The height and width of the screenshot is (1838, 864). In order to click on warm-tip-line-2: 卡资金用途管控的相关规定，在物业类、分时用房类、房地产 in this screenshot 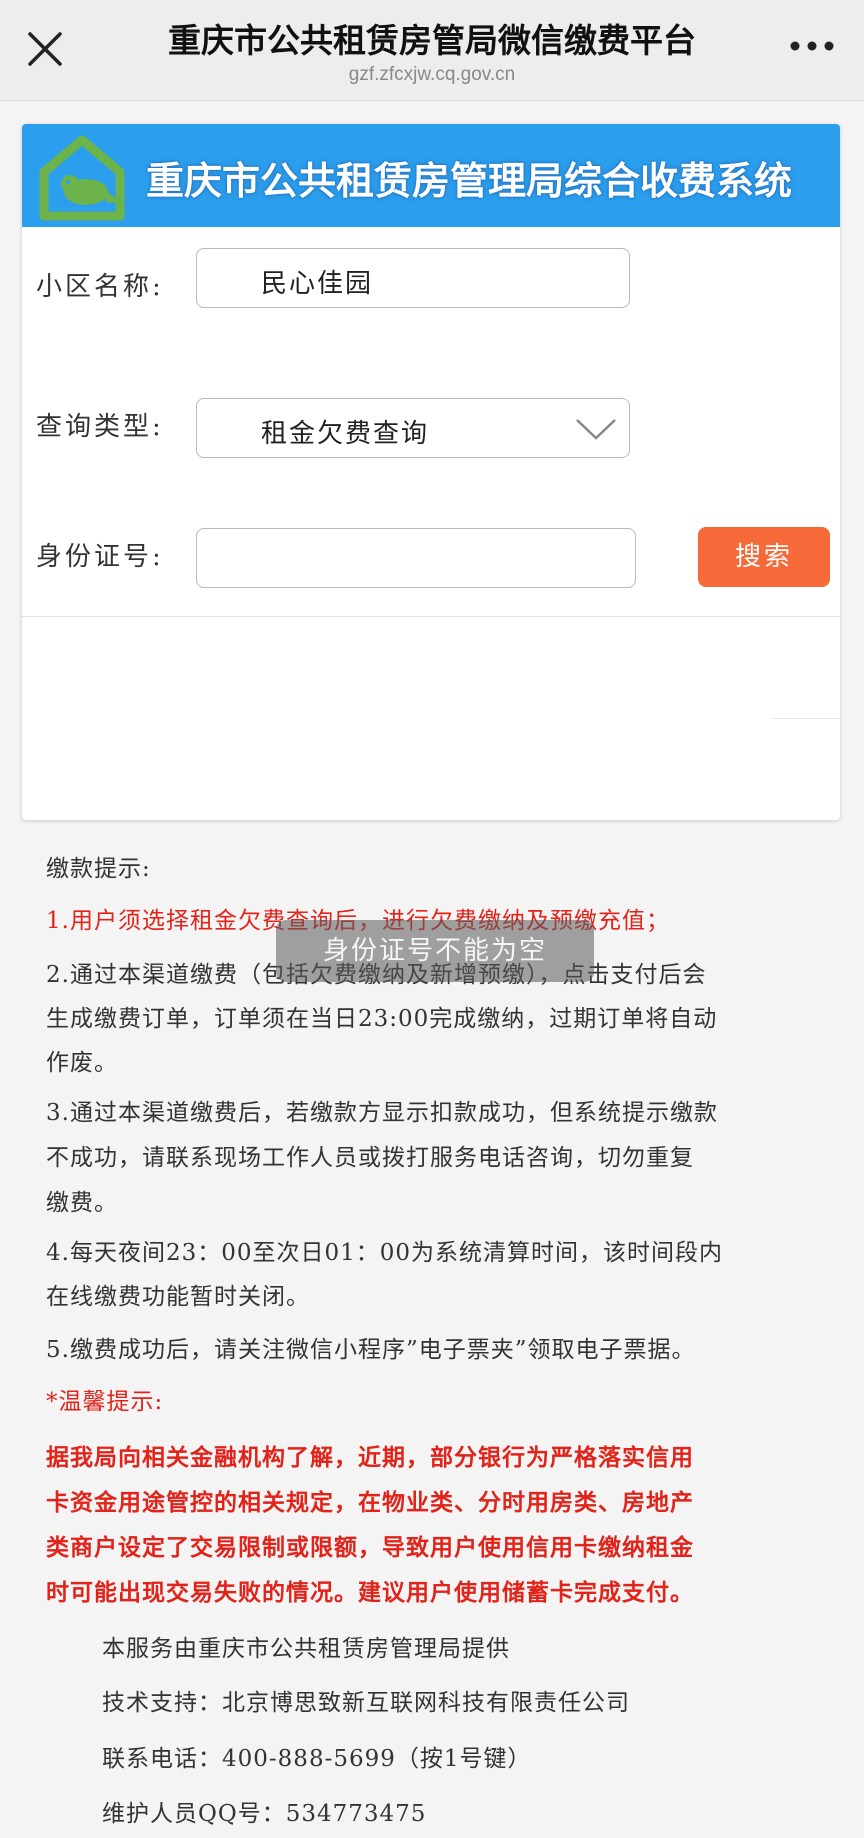, I will do `click(370, 1502)`.